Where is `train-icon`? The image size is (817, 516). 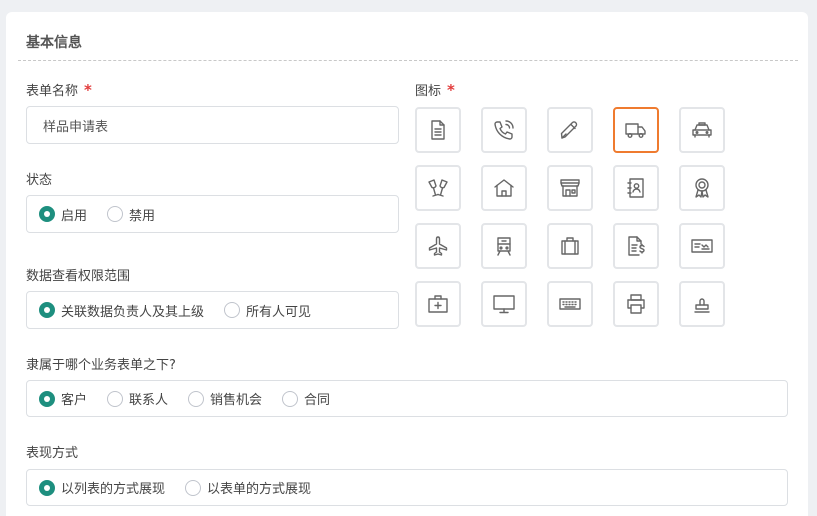 train-icon is located at coordinates (504, 246).